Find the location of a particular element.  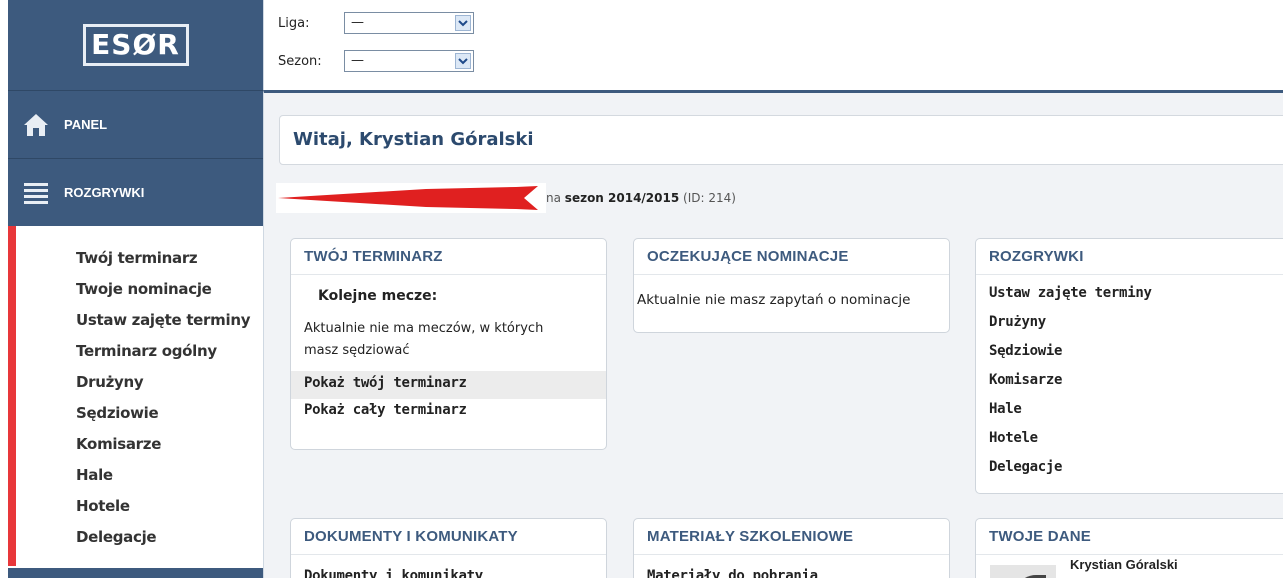

nav-label-panel: PANEL is located at coordinates (86, 124).